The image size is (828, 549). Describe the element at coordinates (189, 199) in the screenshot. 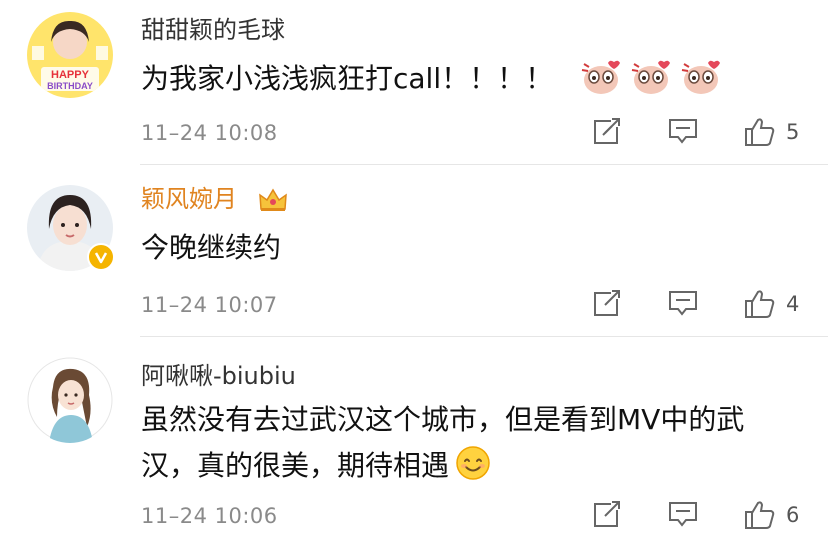

I see `username: 颖风婉月` at that location.